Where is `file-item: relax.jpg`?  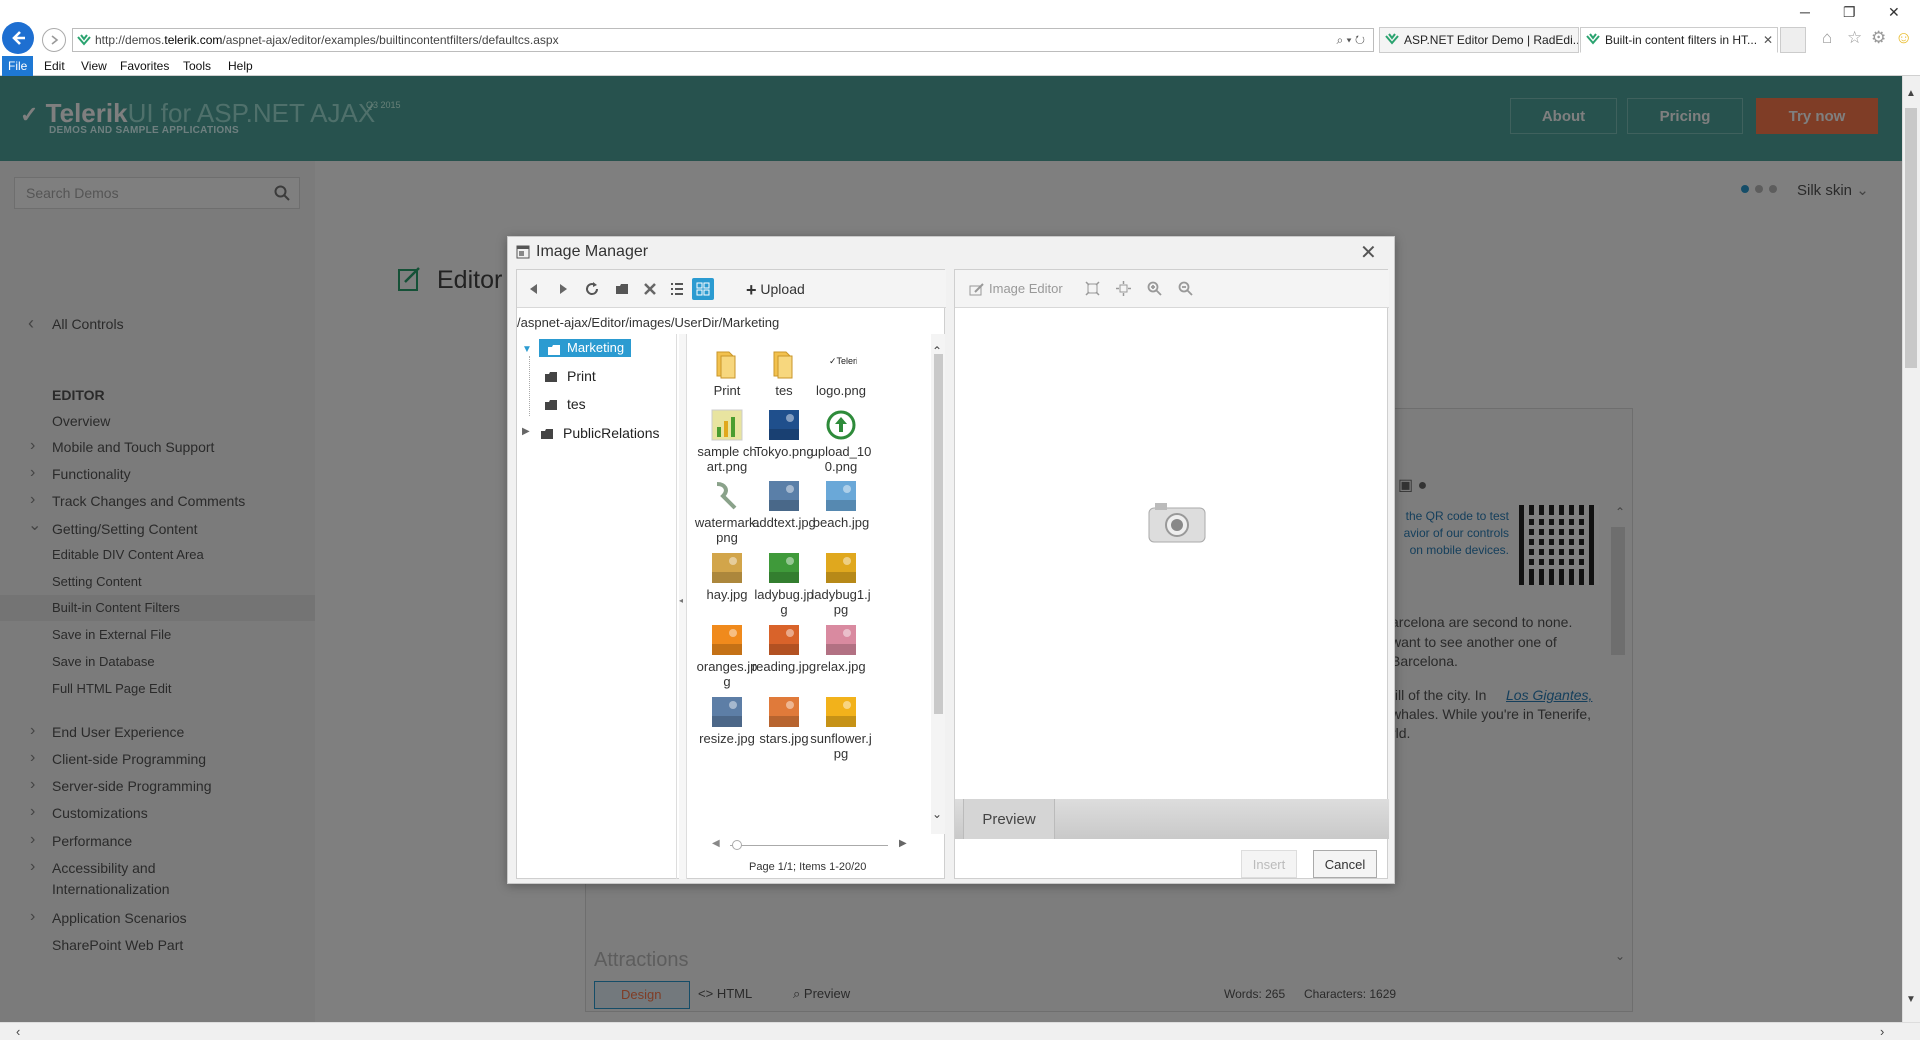
file-item: relax.jpg is located at coordinates (841, 649).